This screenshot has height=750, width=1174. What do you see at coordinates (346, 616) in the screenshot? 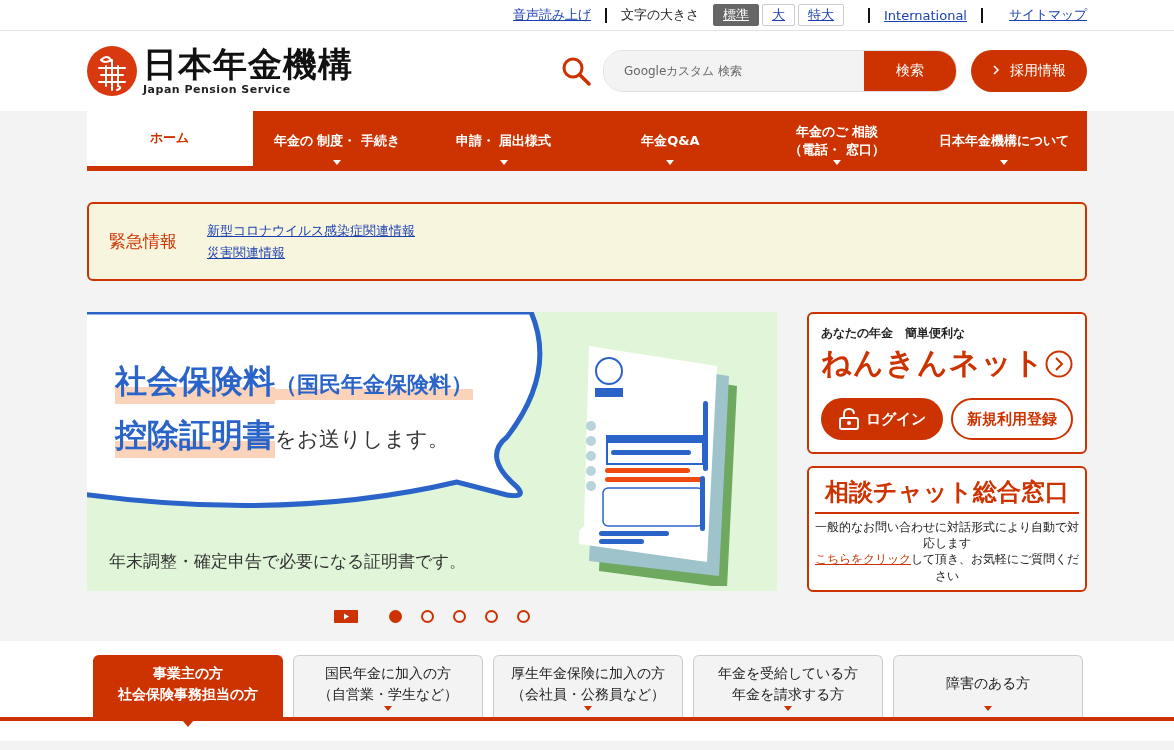
I see `play-button-icon` at bounding box center [346, 616].